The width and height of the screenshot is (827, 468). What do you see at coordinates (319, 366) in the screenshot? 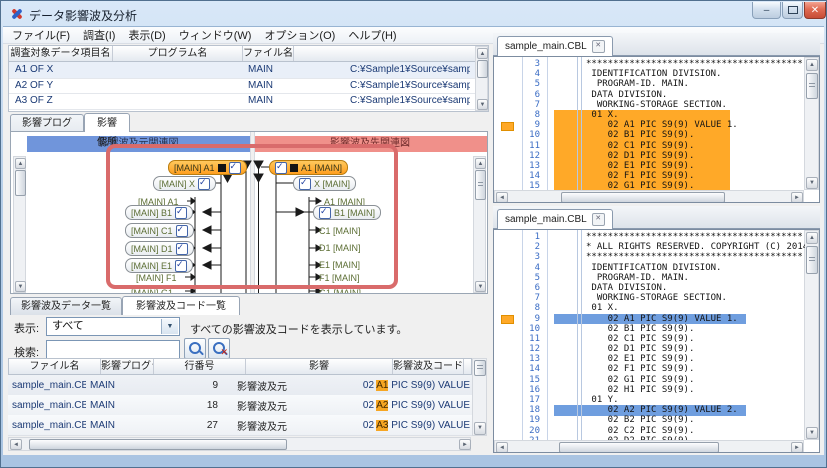
I see `column-header: 影響` at bounding box center [319, 366].